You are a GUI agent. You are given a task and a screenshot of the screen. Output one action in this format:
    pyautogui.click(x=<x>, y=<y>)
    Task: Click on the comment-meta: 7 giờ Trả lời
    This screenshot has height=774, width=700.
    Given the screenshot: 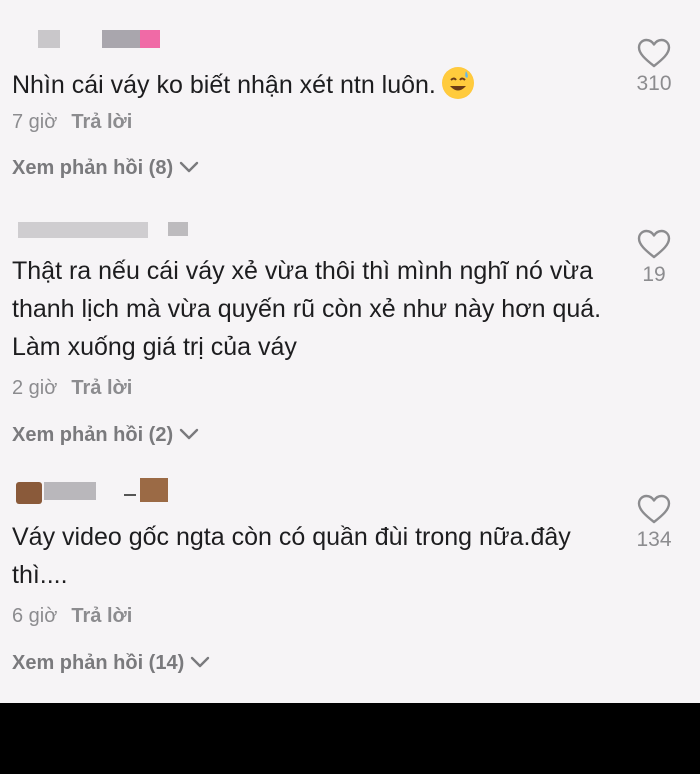 What is the action you would take?
    pyautogui.click(x=72, y=122)
    